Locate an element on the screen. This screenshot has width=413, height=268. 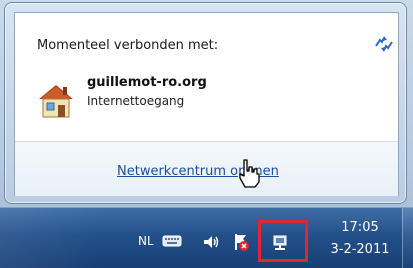
language-indicator: NL is located at coordinates (146, 241).